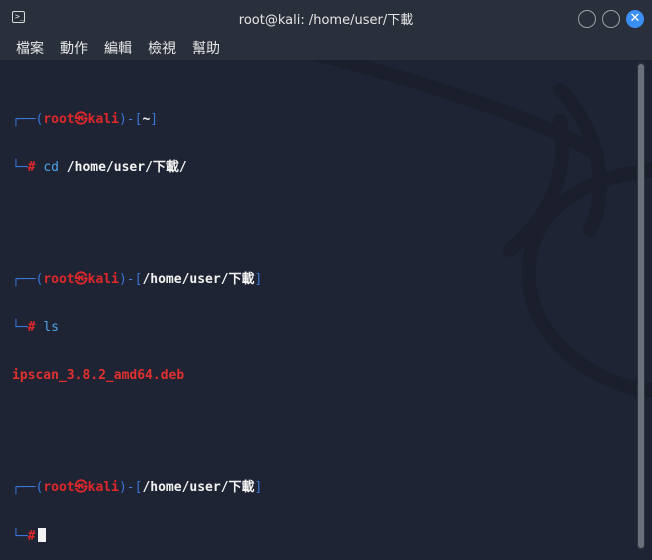 Image resolution: width=652 pixels, height=560 pixels. I want to click on maximize-button, so click(611, 19).